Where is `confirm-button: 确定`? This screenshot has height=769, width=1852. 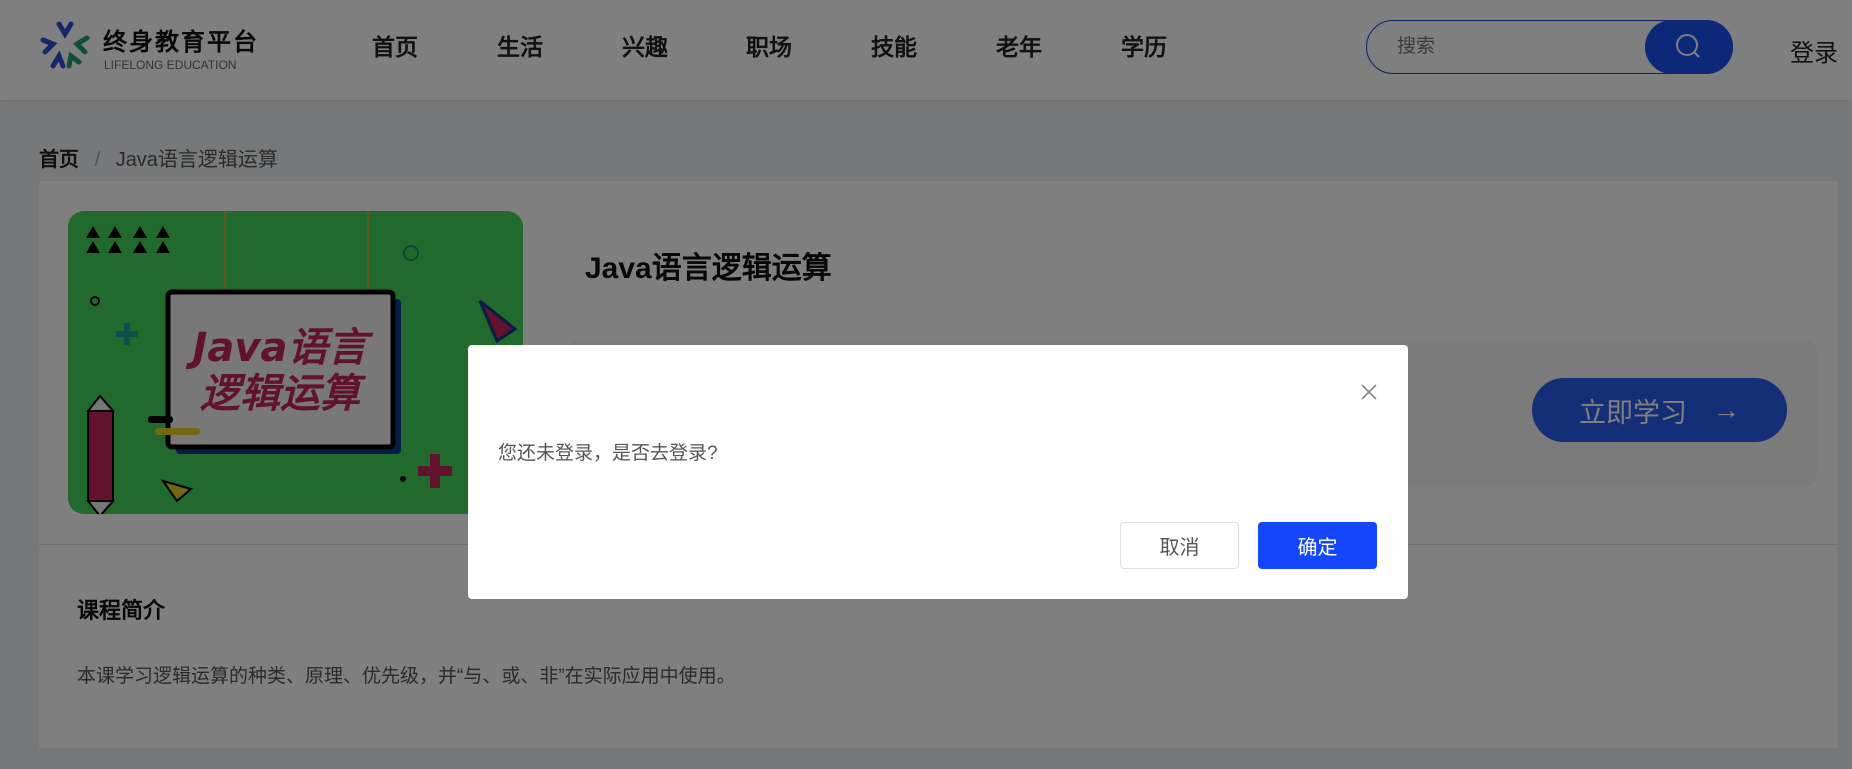
confirm-button: 确定 is located at coordinates (1317, 545).